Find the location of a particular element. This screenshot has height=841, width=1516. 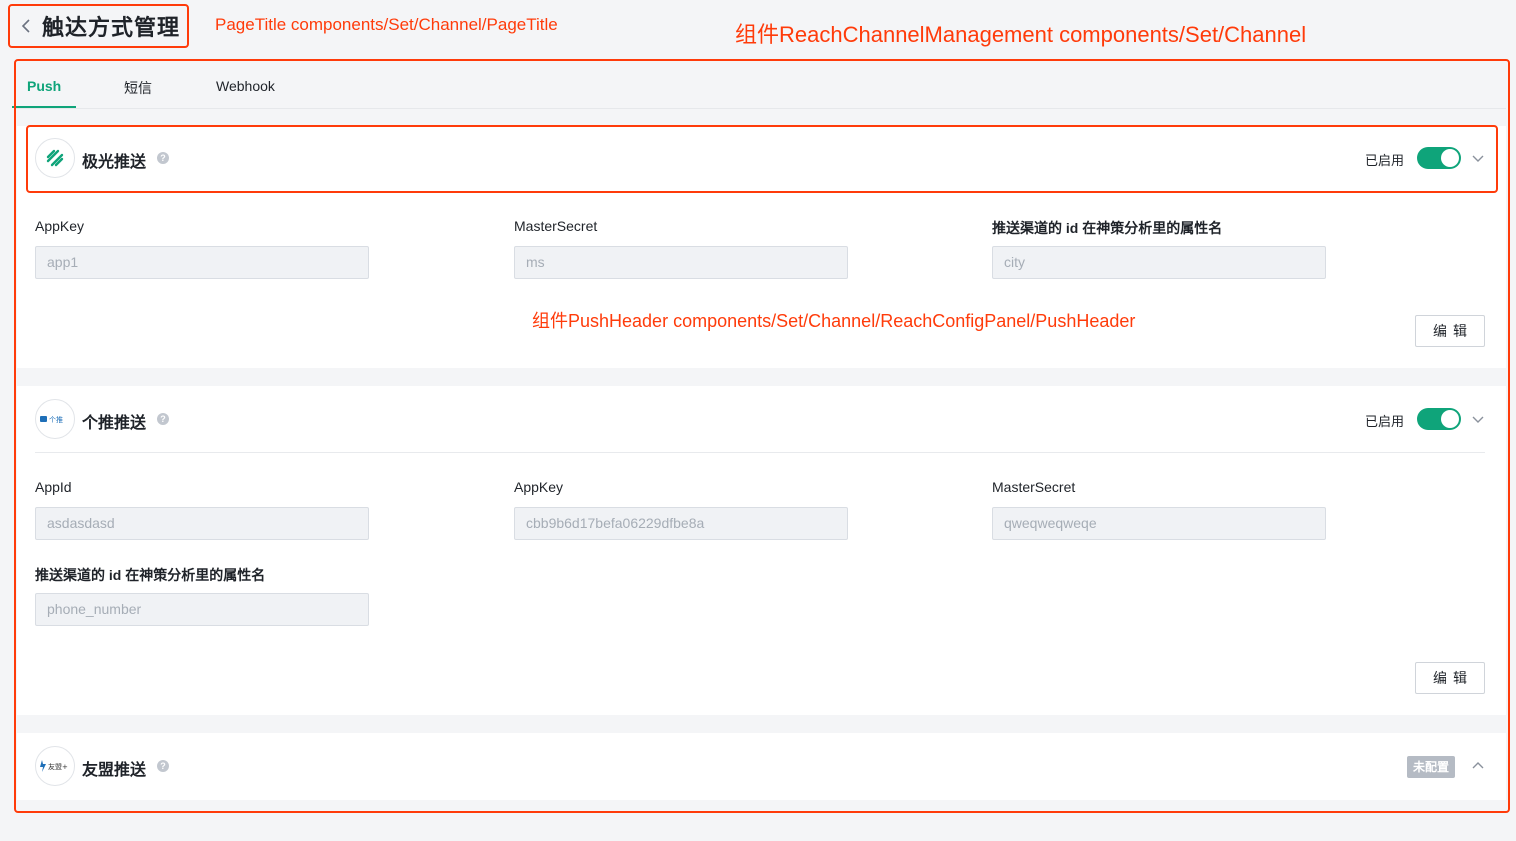

back-button is located at coordinates (26, 26).